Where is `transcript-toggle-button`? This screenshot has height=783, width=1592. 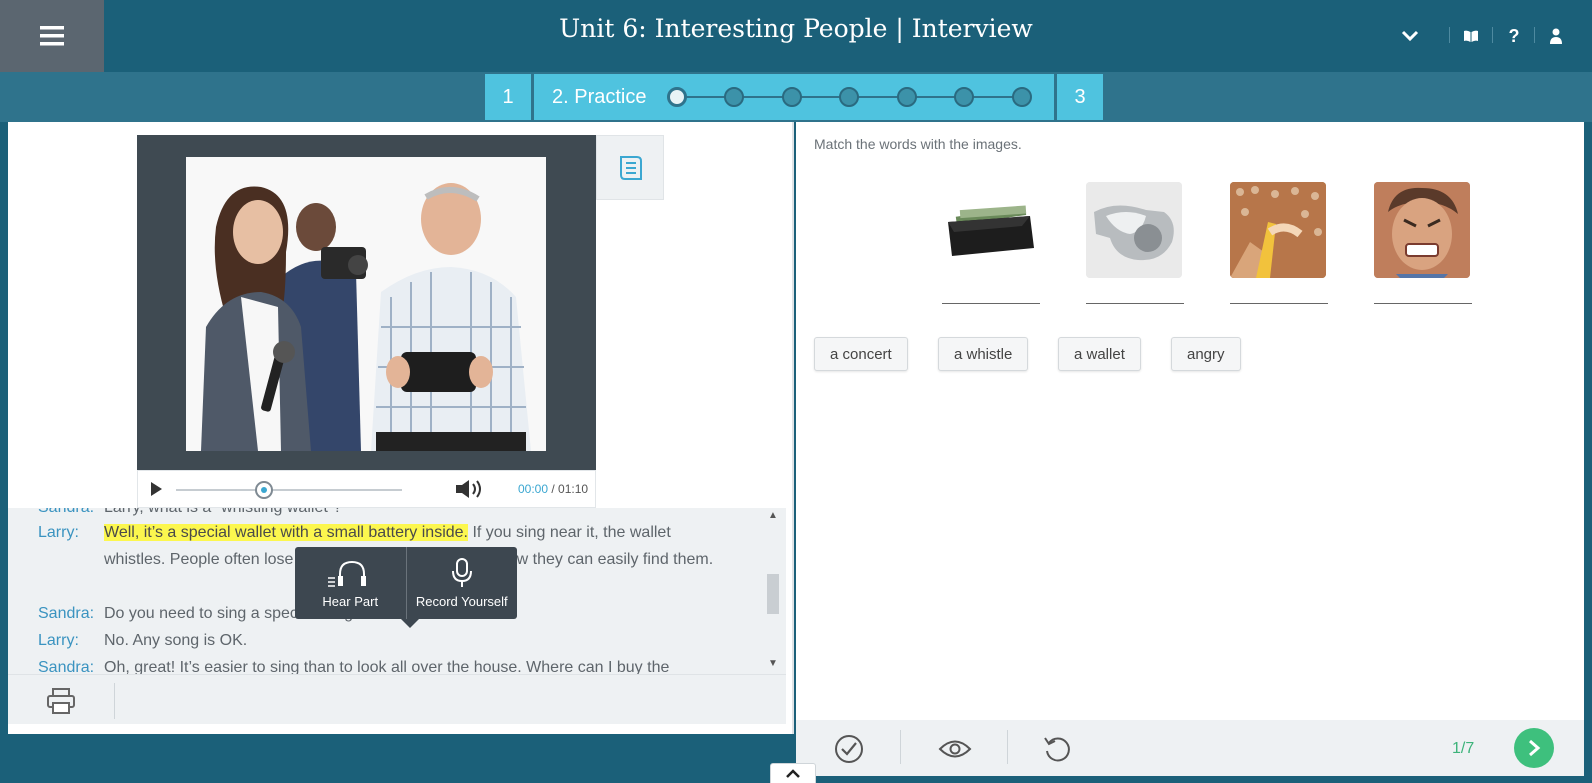
transcript-toggle-button is located at coordinates (630, 167).